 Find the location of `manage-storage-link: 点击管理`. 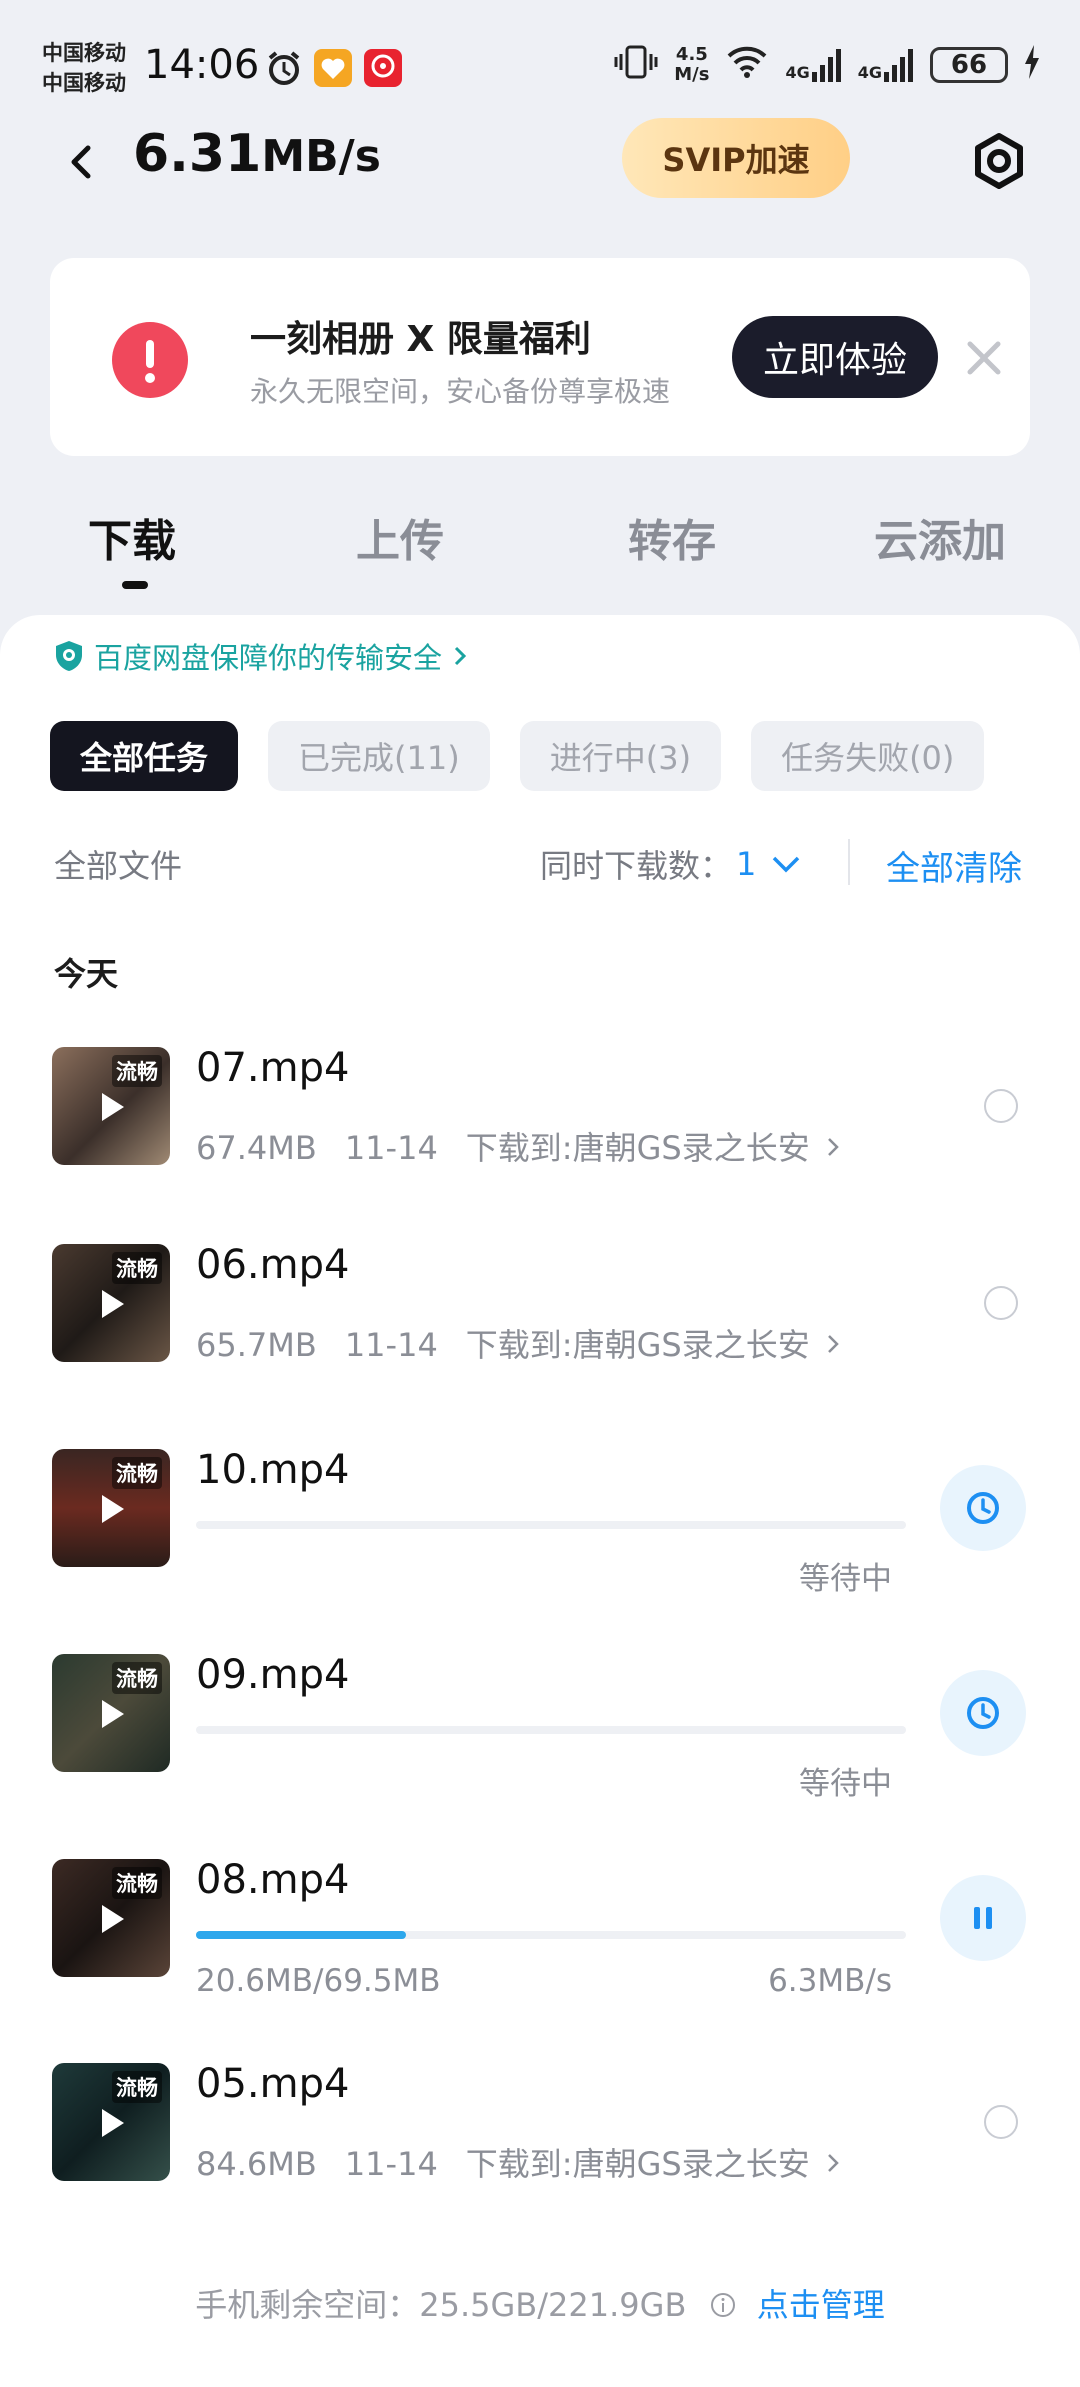

manage-storage-link: 点击管理 is located at coordinates (821, 2305).